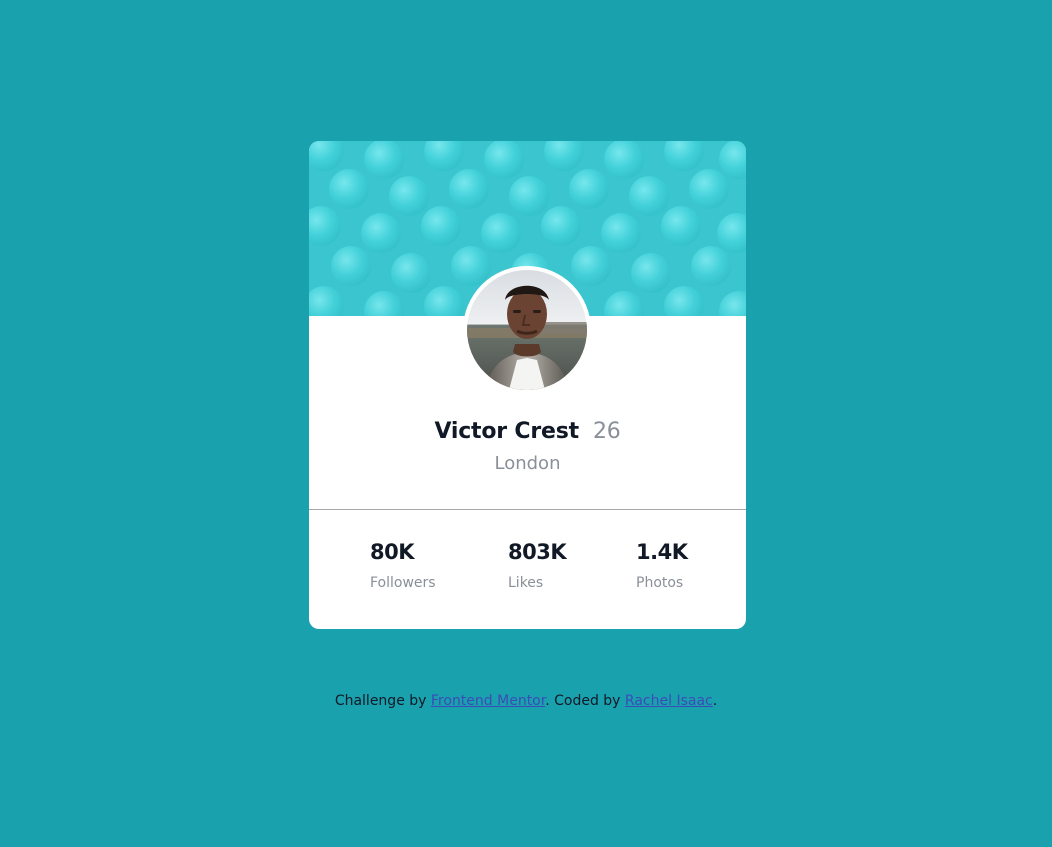 This screenshot has height=847, width=1052. Describe the element at coordinates (382, 701) in the screenshot. I see `footer-prefix: Challenge by` at that location.